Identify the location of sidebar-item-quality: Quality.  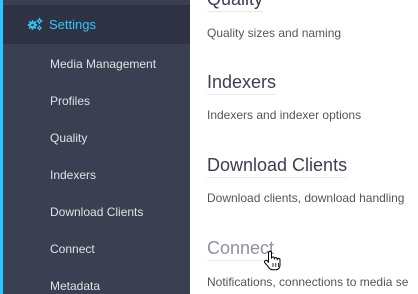
(68, 138).